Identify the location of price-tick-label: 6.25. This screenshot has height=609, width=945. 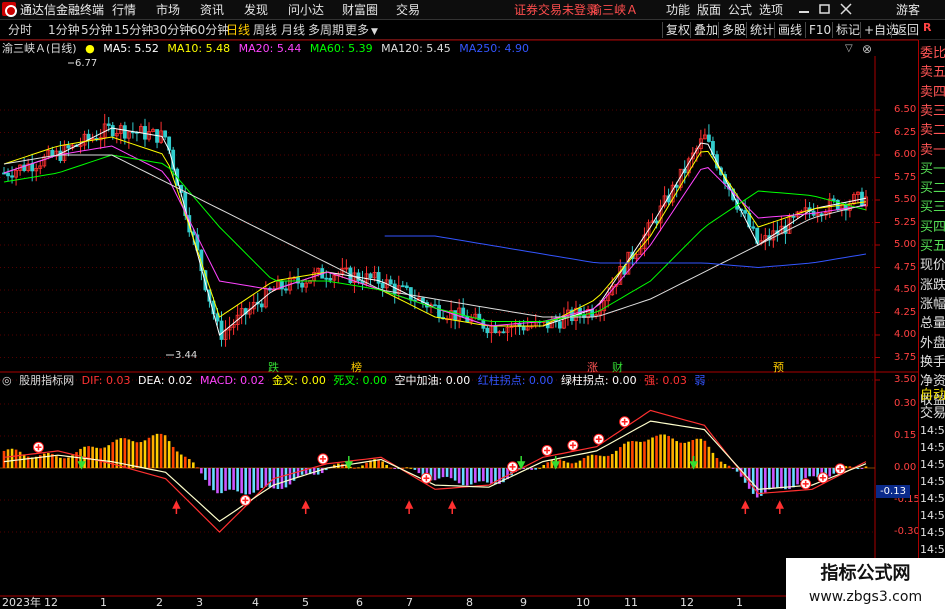
(905, 132).